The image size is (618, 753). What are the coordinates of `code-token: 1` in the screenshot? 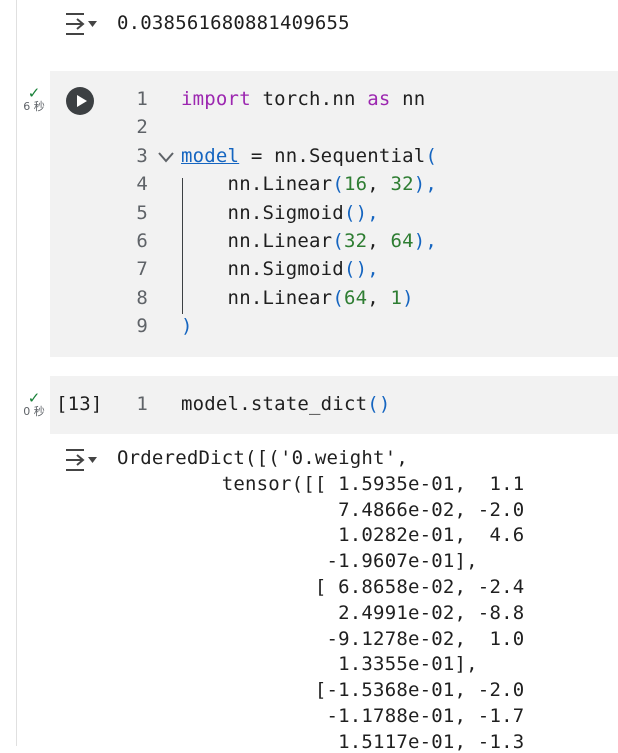 It's located at (396, 297).